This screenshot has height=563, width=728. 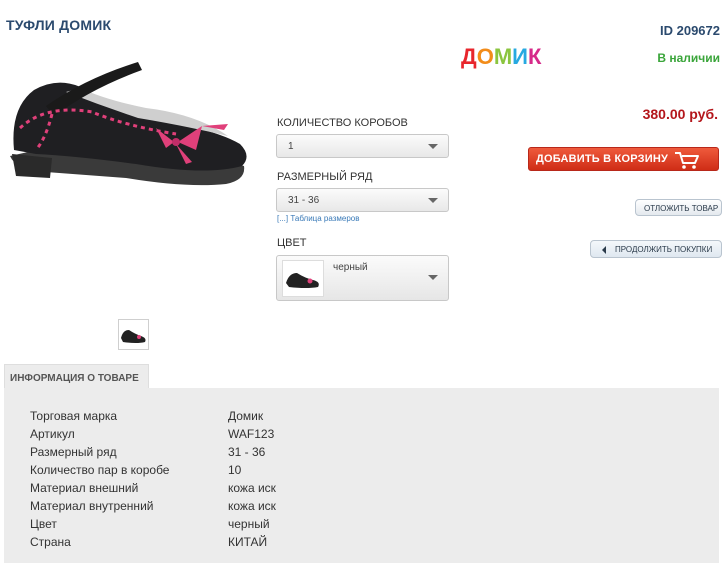 What do you see at coordinates (50, 542) in the screenshot?
I see `info-key: Страна` at bounding box center [50, 542].